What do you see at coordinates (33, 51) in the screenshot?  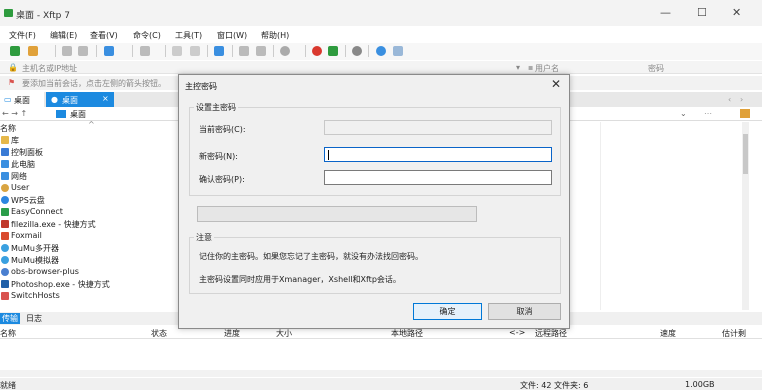 I see `open-folder-icon` at bounding box center [33, 51].